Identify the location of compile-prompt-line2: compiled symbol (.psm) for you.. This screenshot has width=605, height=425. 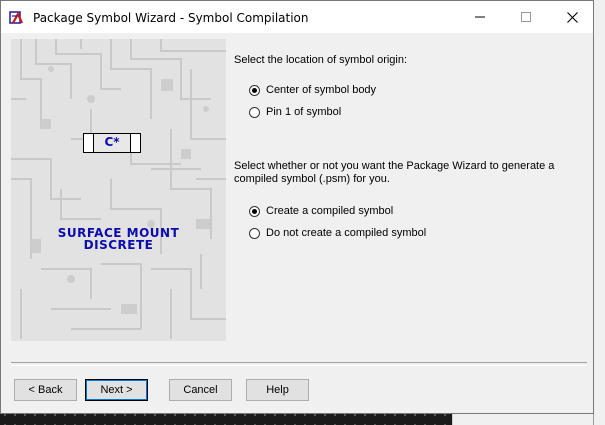
(312, 179).